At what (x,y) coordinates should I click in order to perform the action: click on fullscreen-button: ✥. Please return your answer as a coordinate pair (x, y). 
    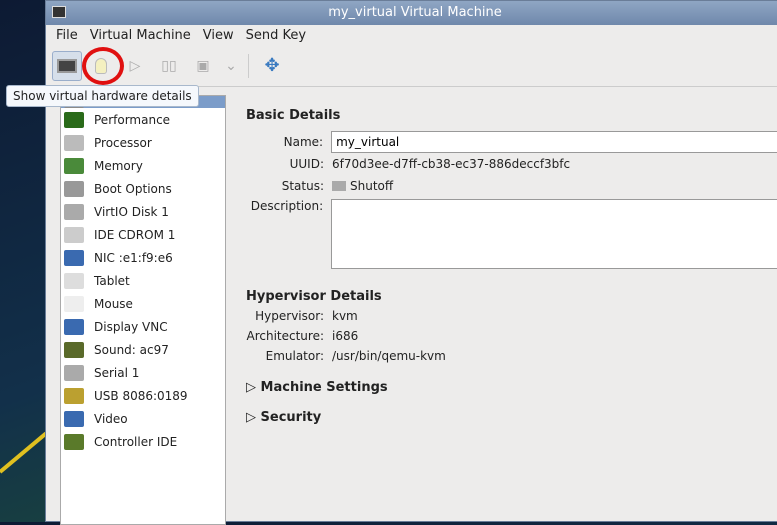
    Looking at the image, I should click on (272, 66).